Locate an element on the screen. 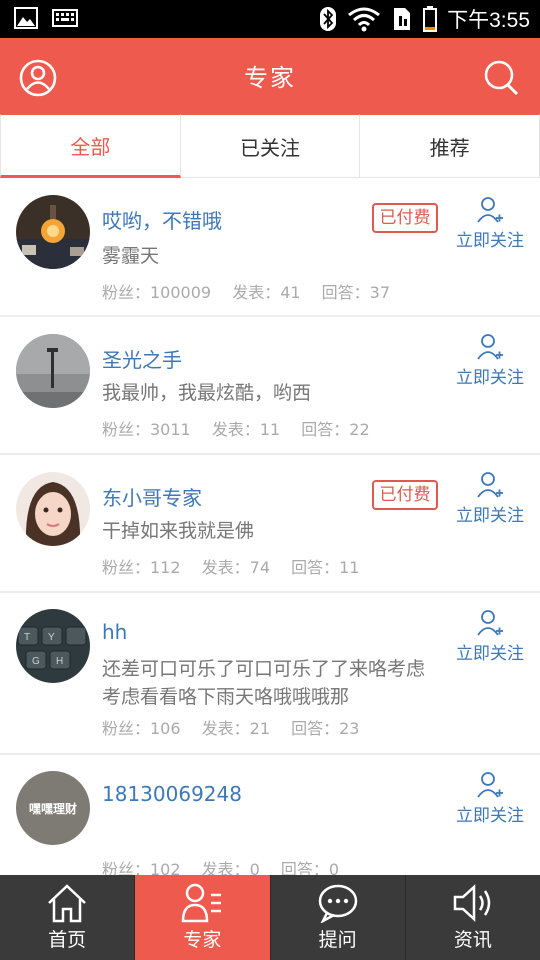  tab-recommended: 推荐 is located at coordinates (450, 146).